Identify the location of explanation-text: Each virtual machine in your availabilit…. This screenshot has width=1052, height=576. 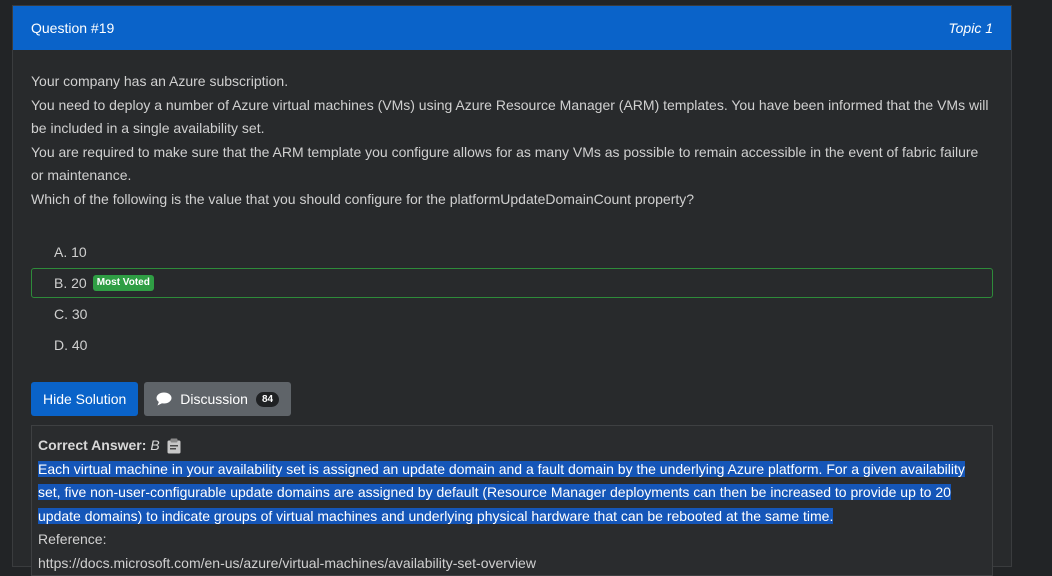
(501, 492).